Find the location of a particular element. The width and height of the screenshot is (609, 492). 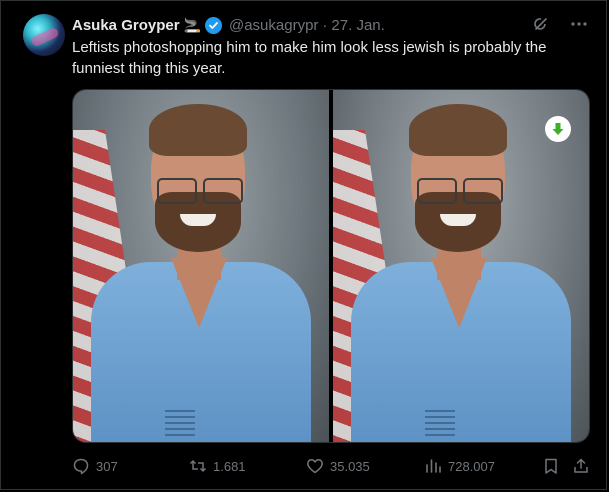

repost-button: 1.681 is located at coordinates (217, 466).